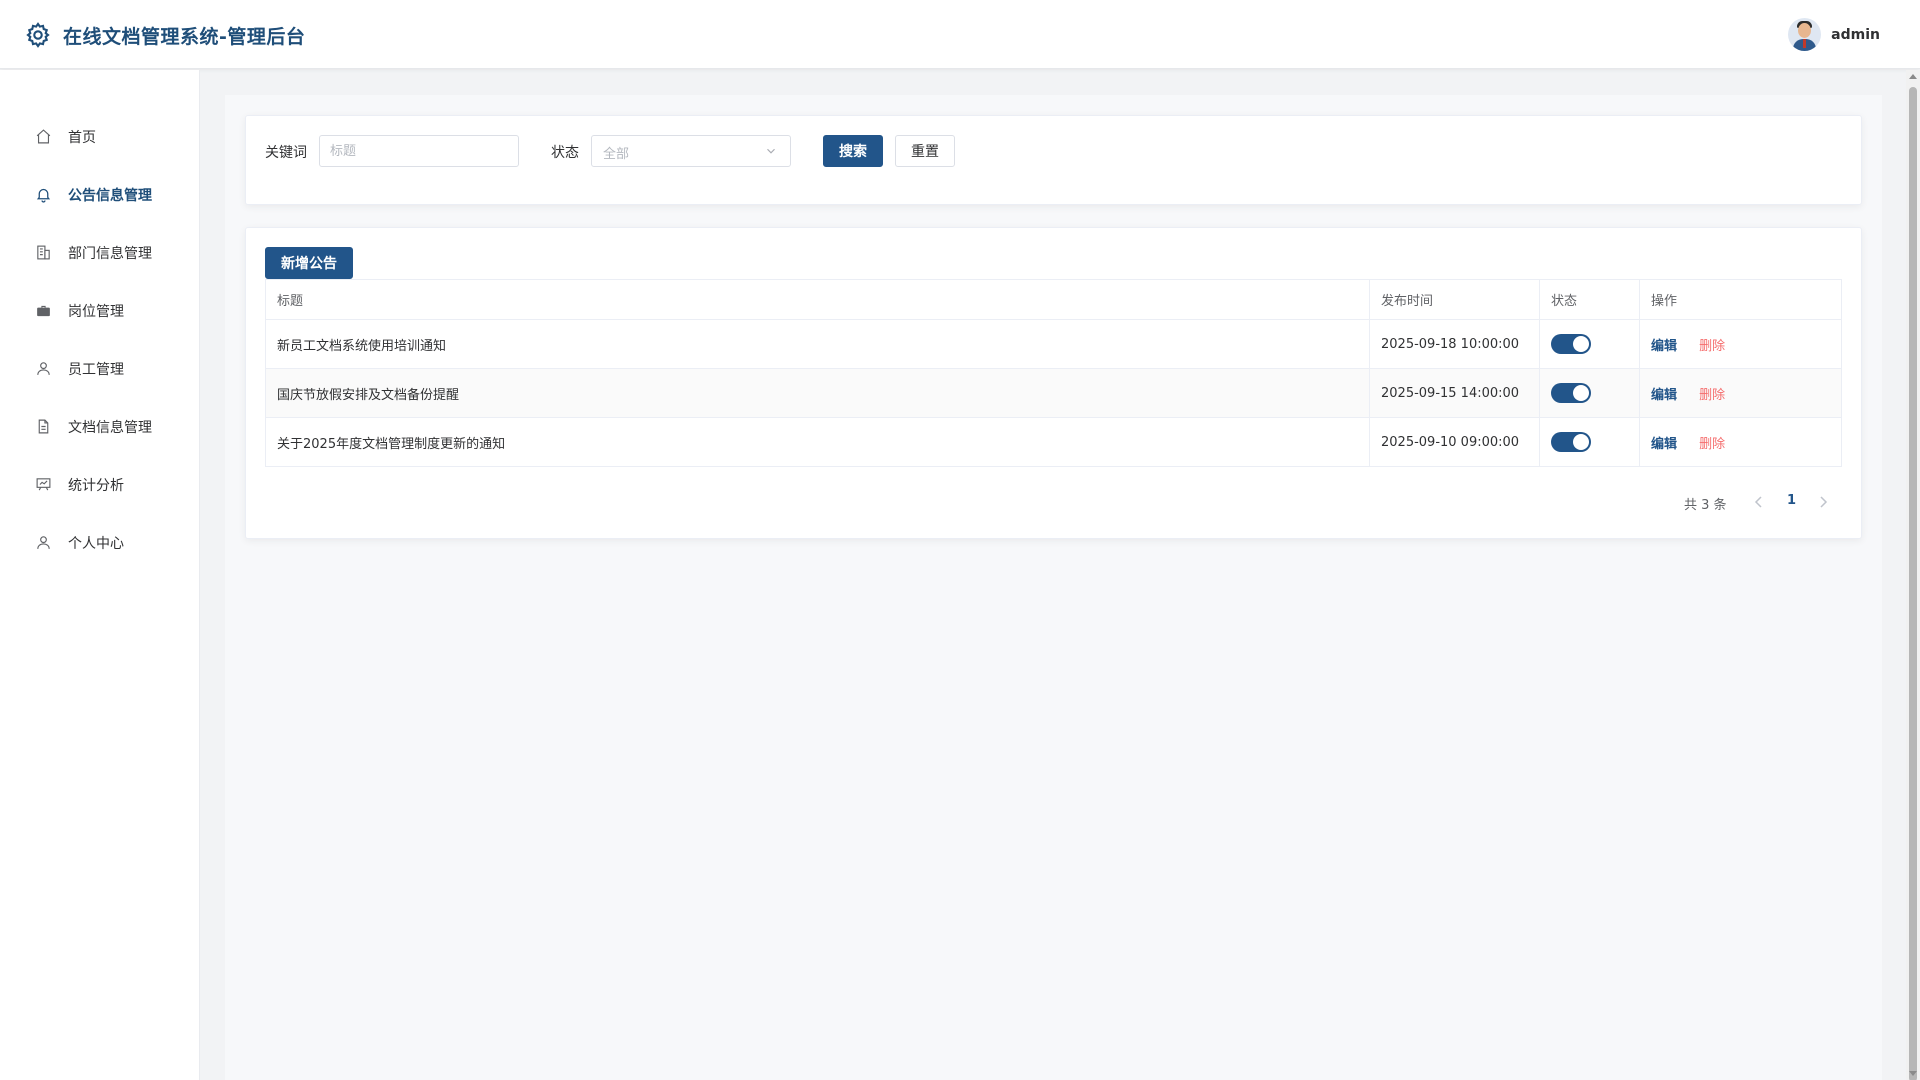 This screenshot has height=1080, width=1920. What do you see at coordinates (1913, 583) in the screenshot?
I see `scrollbar-thumb` at bounding box center [1913, 583].